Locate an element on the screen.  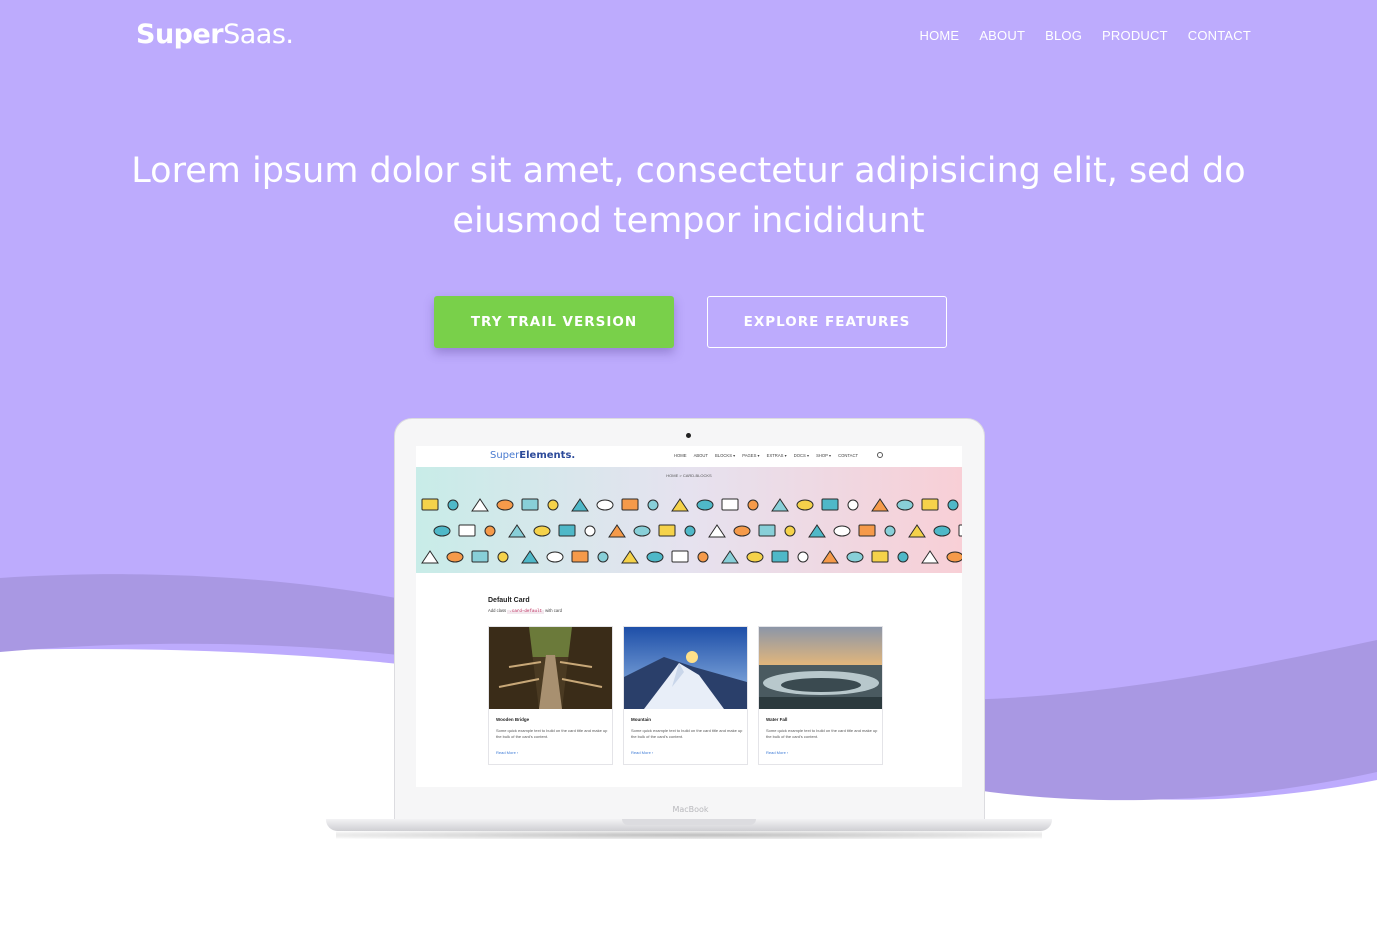
inner-site-logo-bold: Elements. is located at coordinates (547, 455).